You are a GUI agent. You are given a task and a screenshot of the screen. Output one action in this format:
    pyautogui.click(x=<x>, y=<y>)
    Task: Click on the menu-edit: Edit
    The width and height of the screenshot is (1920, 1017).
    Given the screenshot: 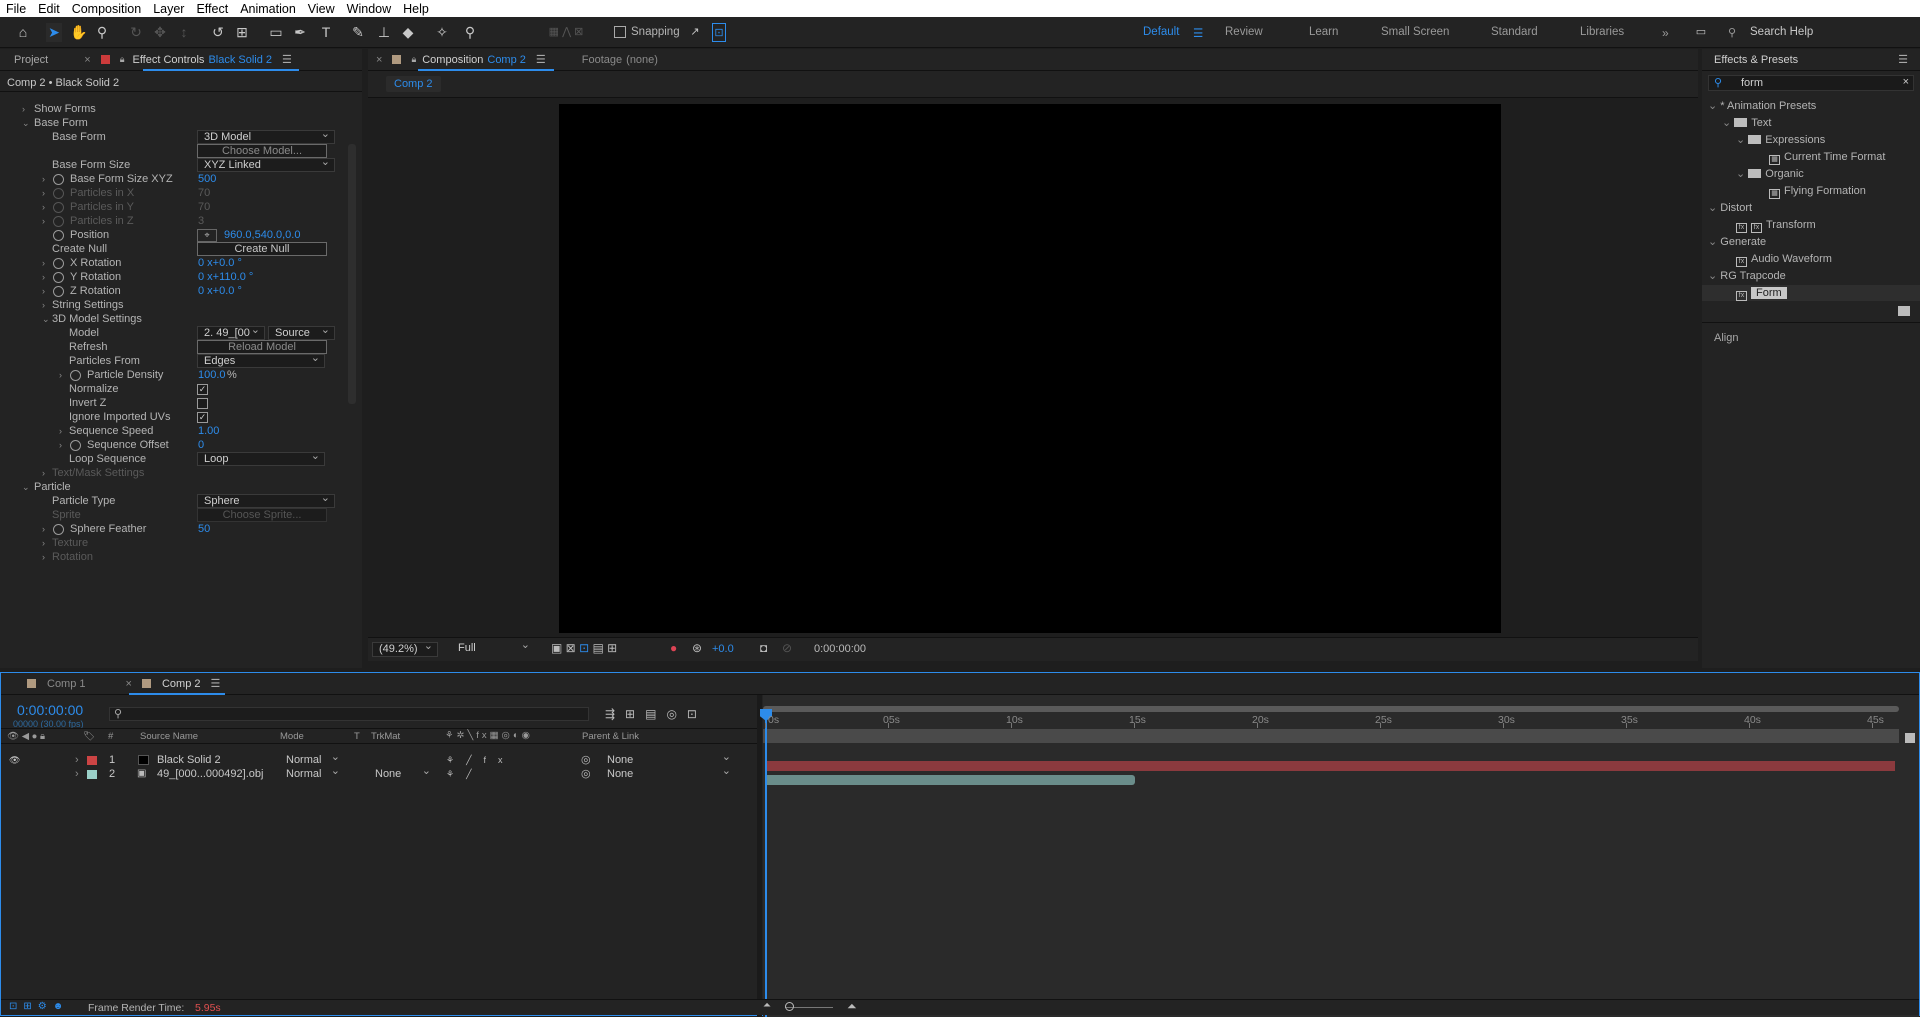 What is the action you would take?
    pyautogui.click(x=49, y=9)
    